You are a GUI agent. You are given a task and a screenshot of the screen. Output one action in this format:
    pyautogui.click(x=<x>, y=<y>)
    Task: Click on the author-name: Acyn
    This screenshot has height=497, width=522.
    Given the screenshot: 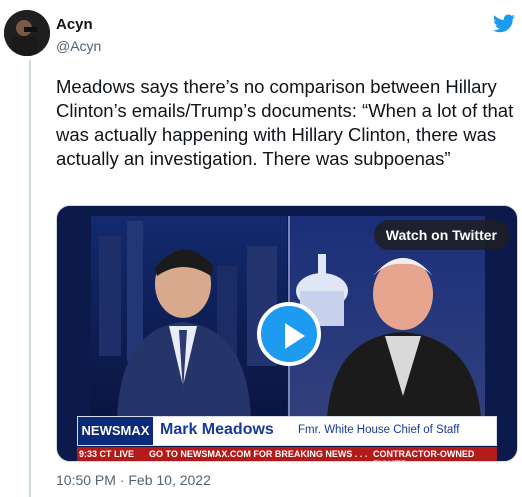 What is the action you would take?
    pyautogui.click(x=74, y=24)
    